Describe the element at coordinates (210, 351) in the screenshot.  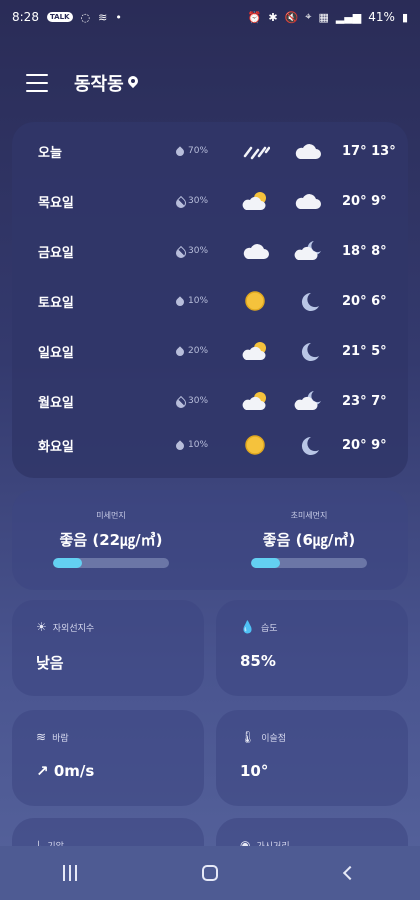
I see `forecast-row: 일요일 20% 21° 5°` at that location.